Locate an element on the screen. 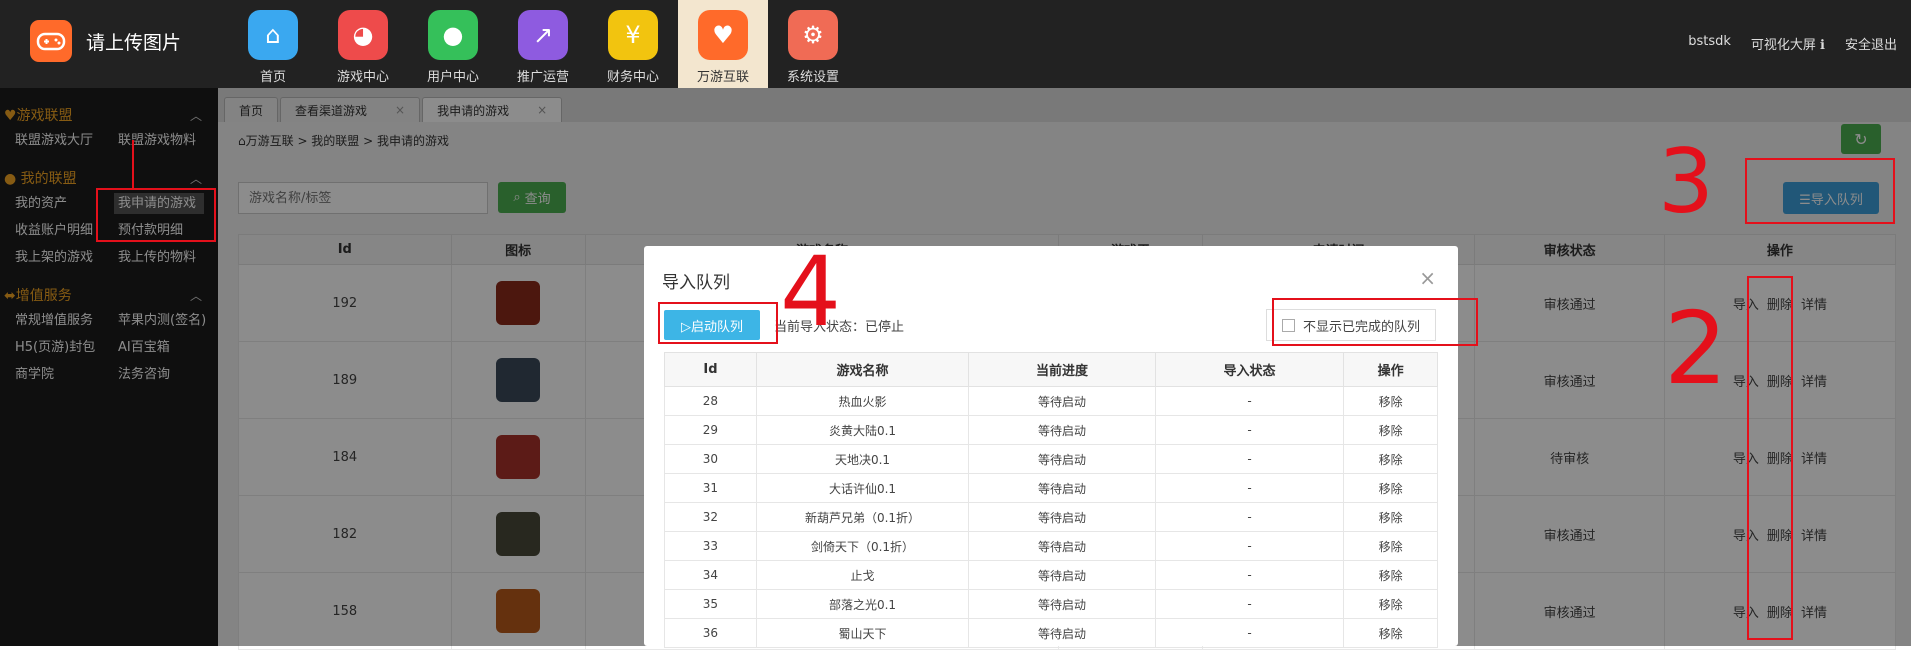 This screenshot has width=1911, height=650. heart-icon: ♥ is located at coordinates (723, 35).